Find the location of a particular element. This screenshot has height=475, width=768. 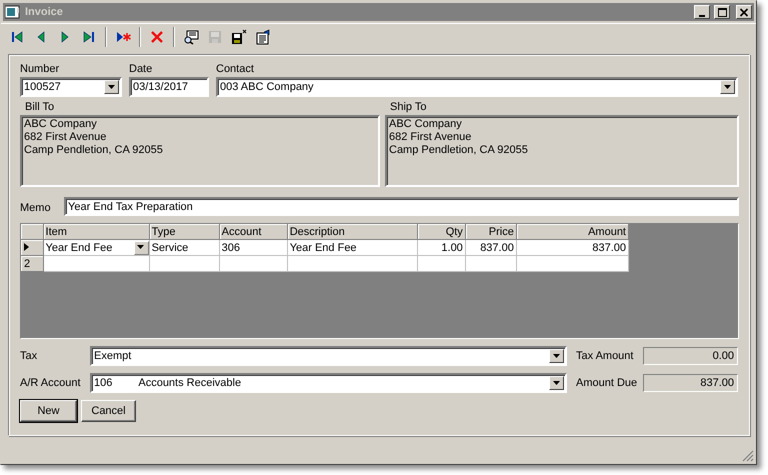

row-number: 2 is located at coordinates (27, 264).